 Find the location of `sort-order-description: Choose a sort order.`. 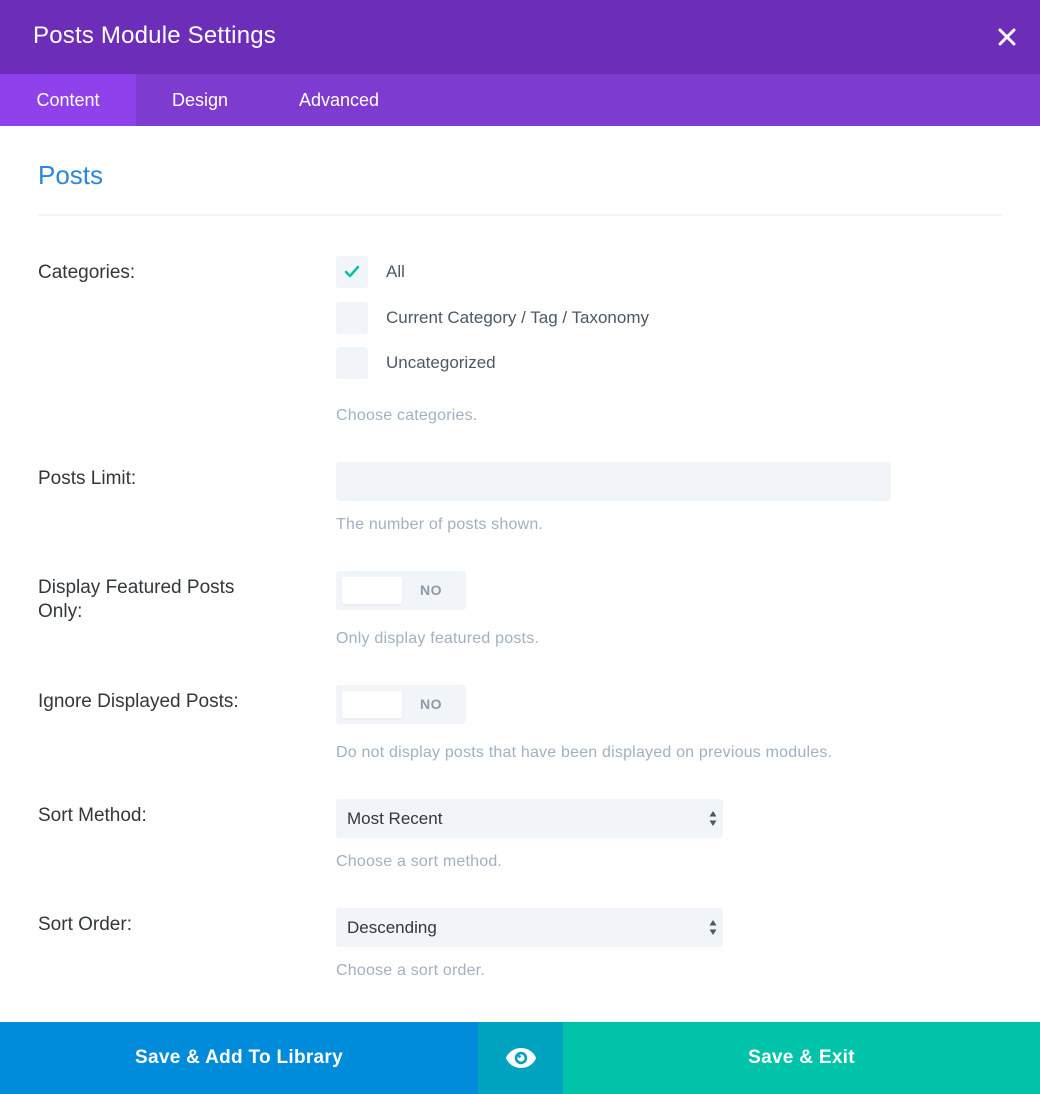

sort-order-description: Choose a sort order. is located at coordinates (410, 970).